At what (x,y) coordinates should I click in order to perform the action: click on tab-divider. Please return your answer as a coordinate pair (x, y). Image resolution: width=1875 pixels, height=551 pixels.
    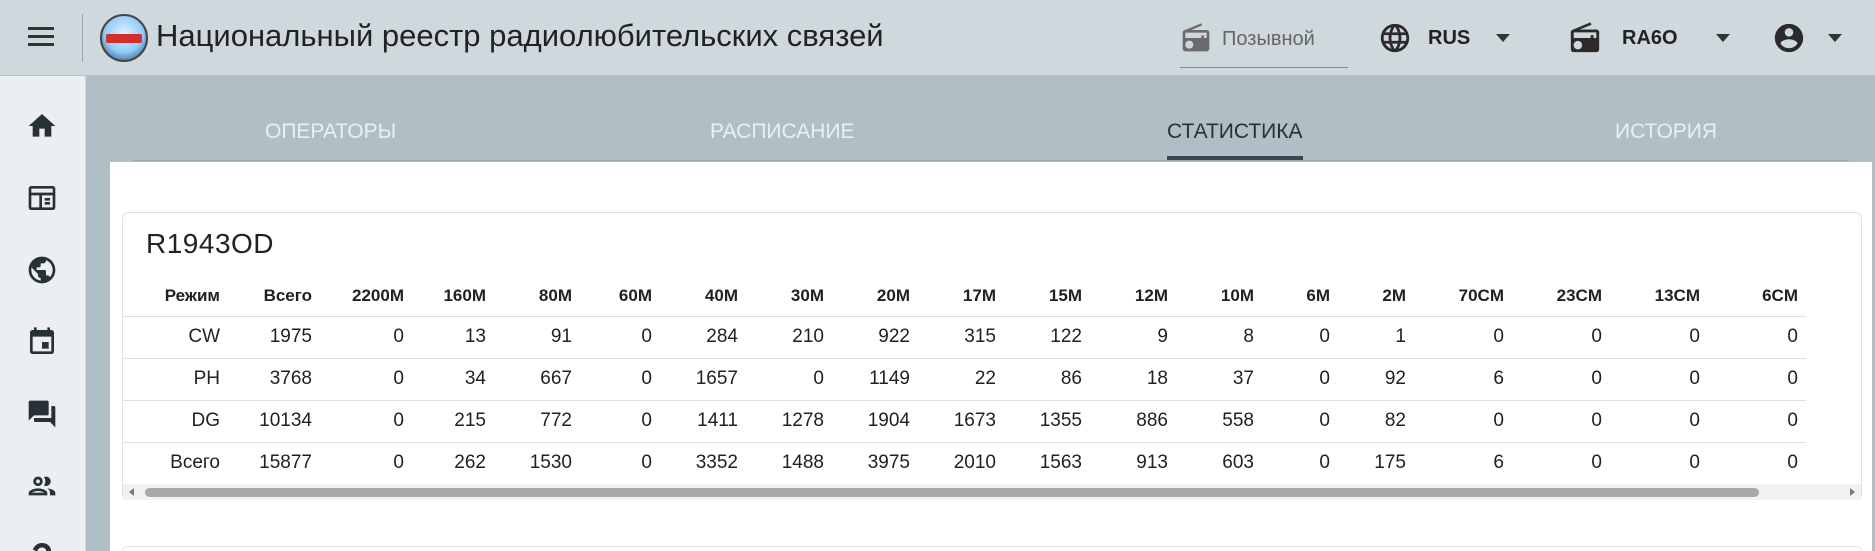
    Looking at the image, I should click on (991, 160).